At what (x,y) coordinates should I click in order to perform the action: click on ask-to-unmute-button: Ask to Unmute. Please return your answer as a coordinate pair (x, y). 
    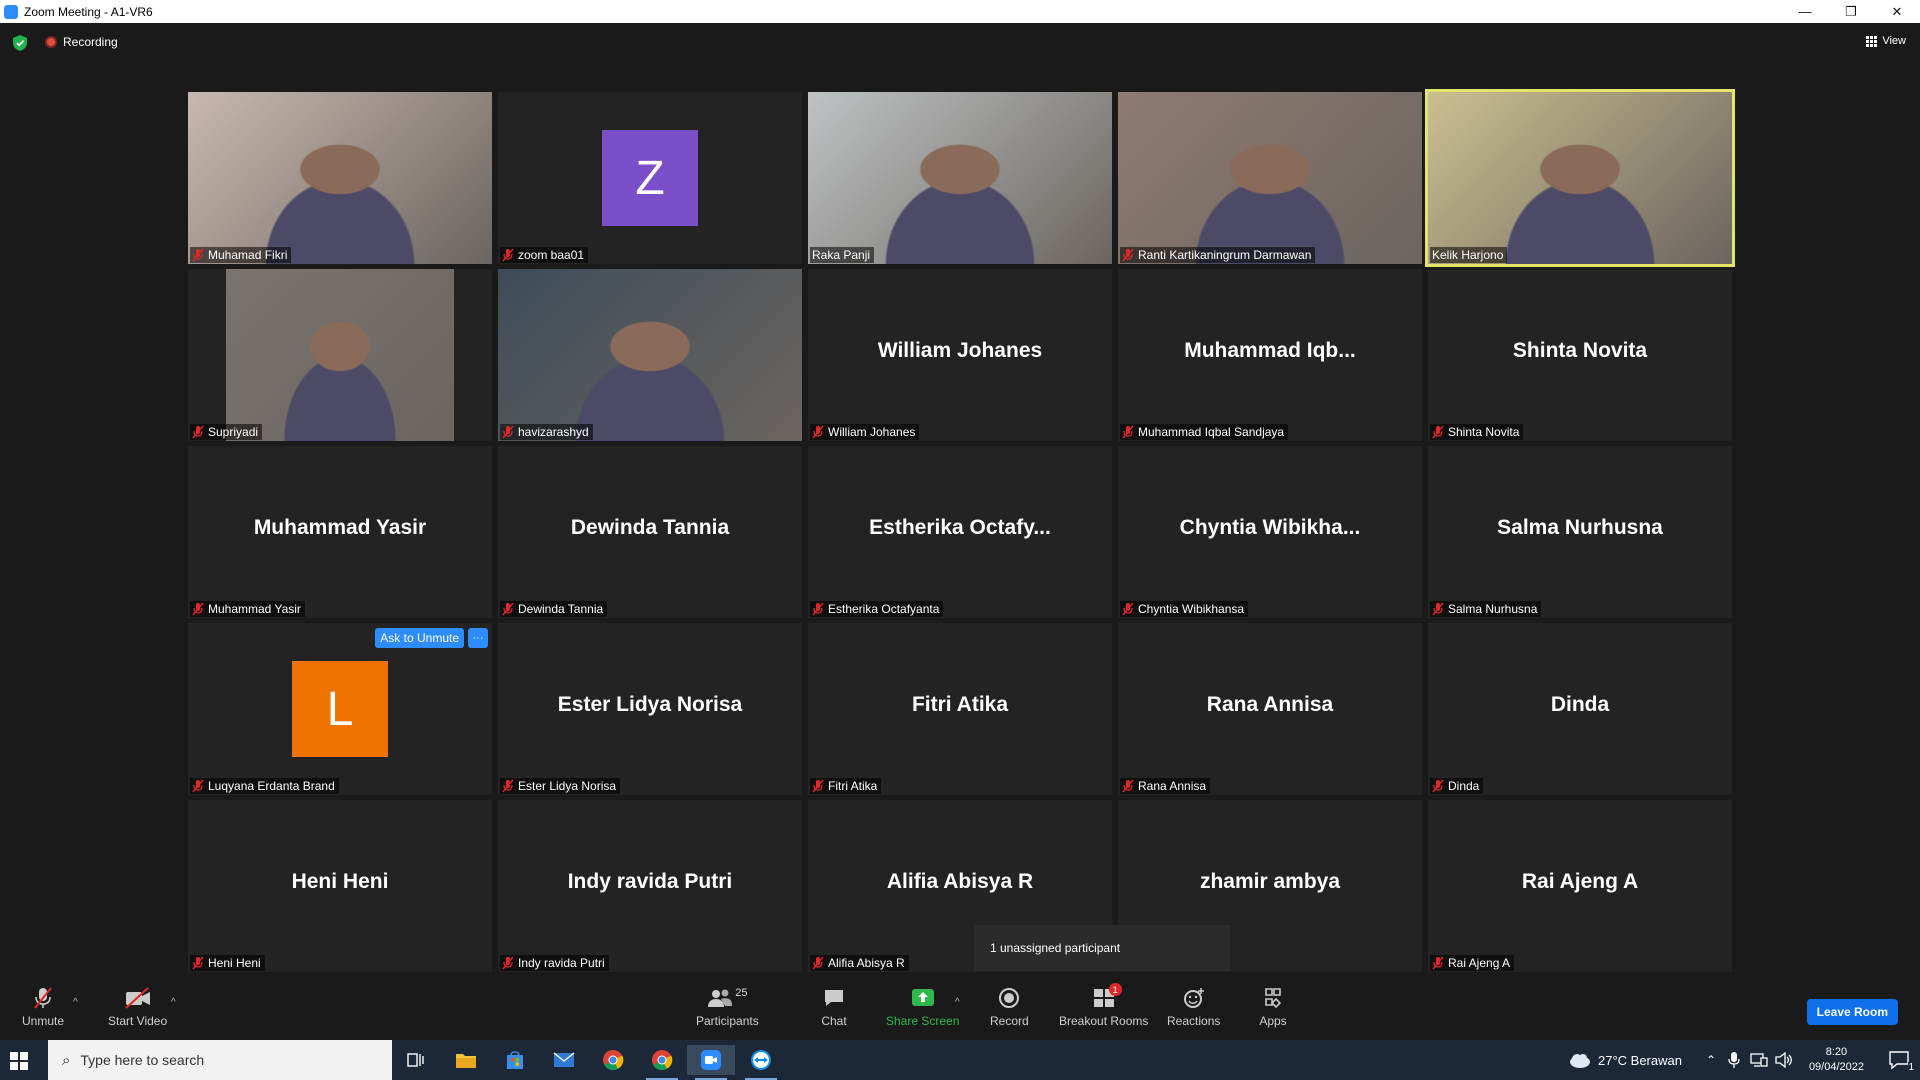
    Looking at the image, I should click on (419, 638).